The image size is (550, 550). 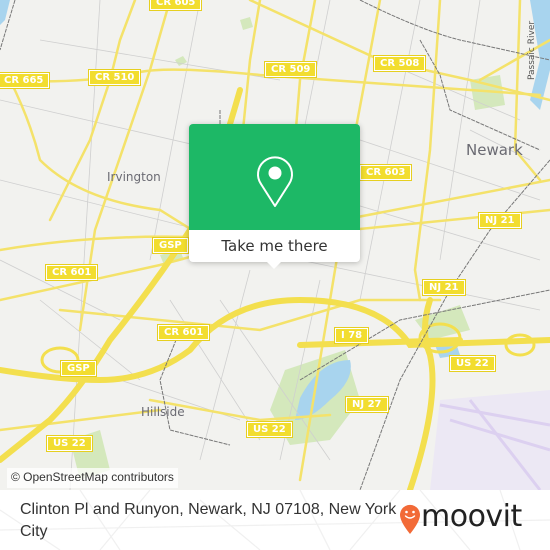 I want to click on map-attribution: © OpenStreetMap contributors, so click(x=92, y=478).